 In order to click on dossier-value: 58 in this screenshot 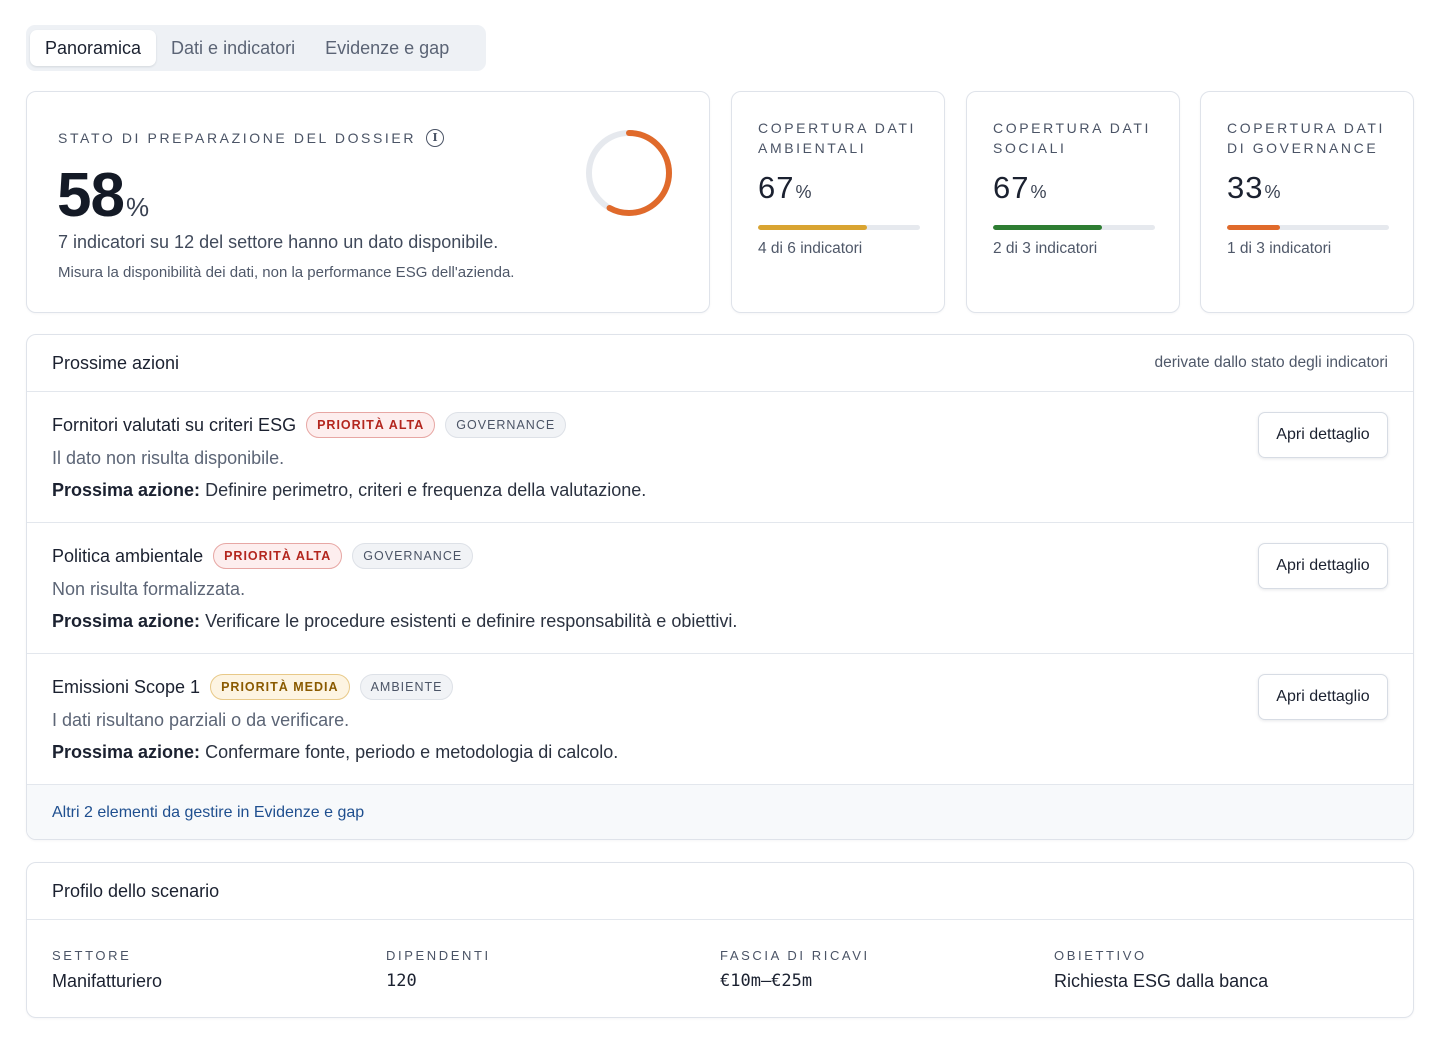, I will do `click(91, 195)`.